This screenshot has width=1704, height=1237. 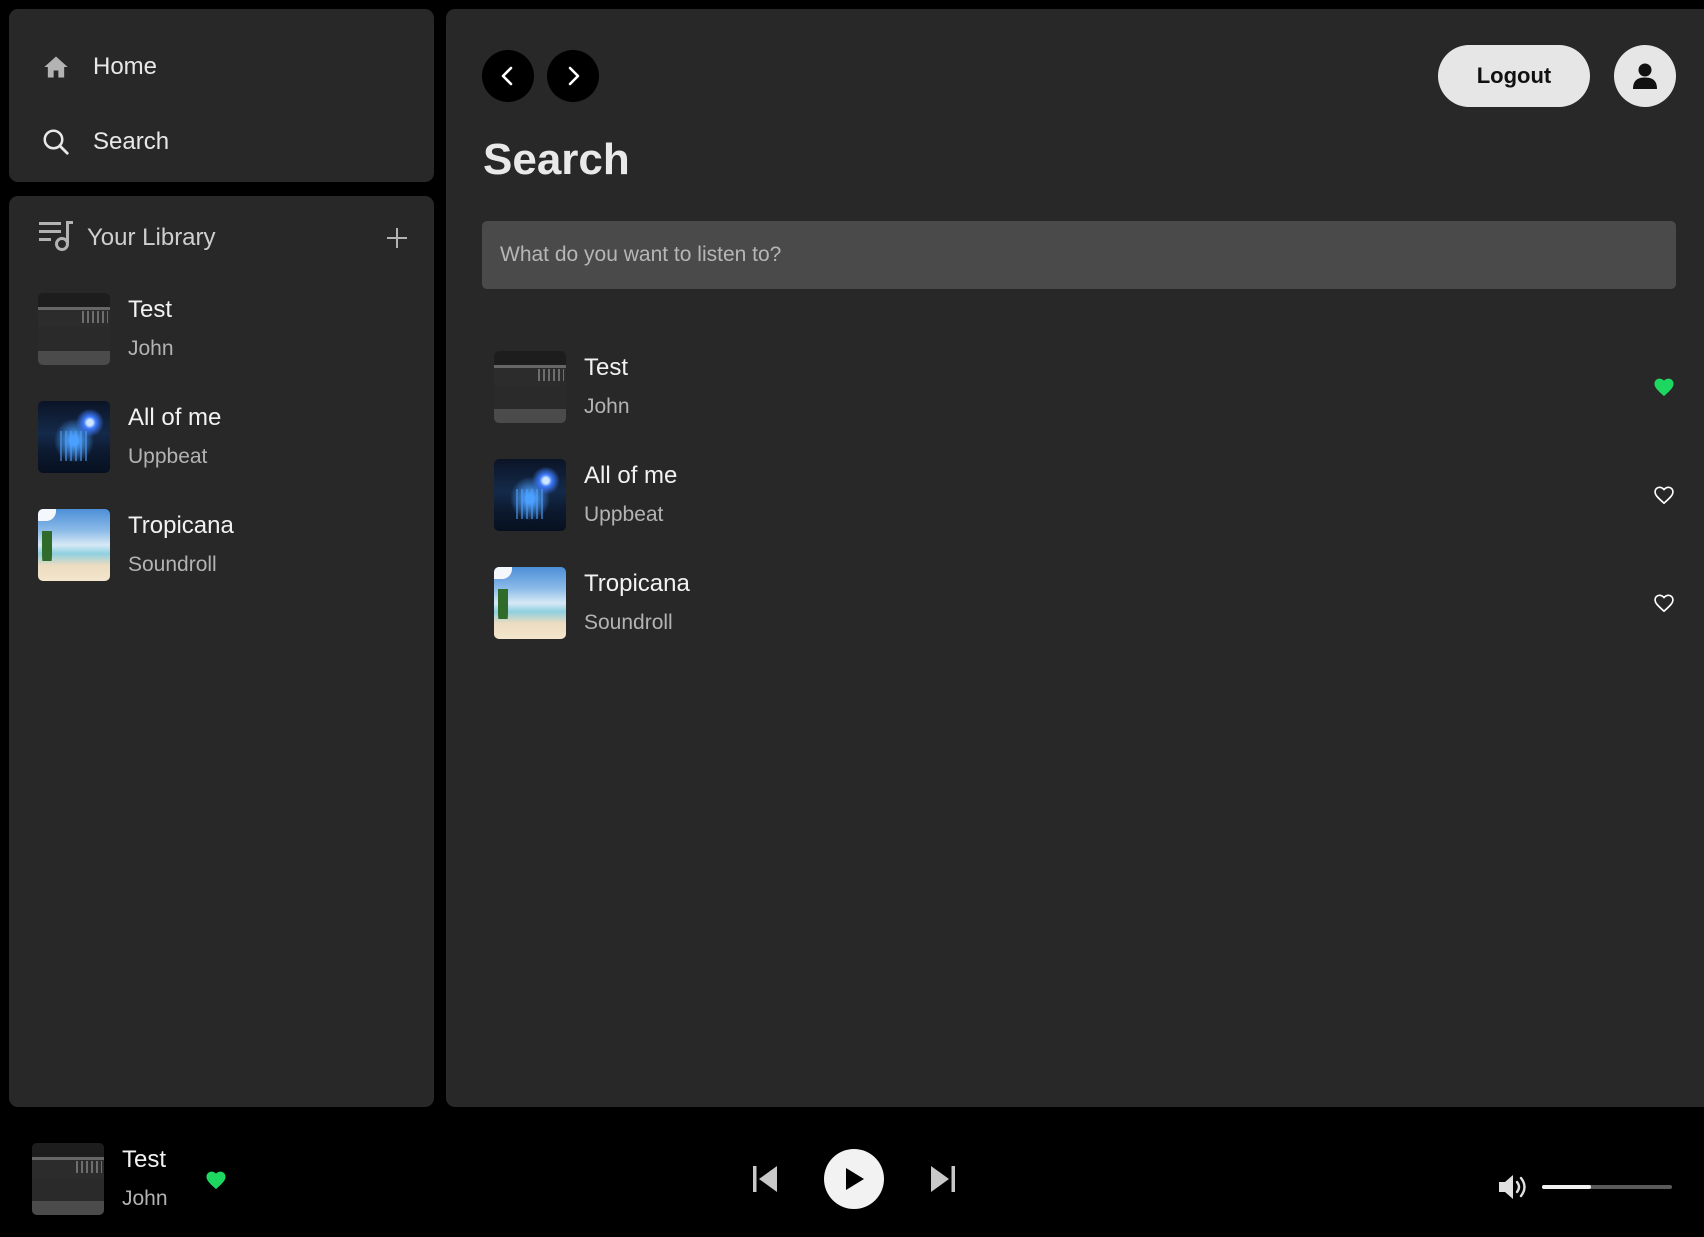 What do you see at coordinates (228, 545) in the screenshot?
I see `list-item: Tropicana Soundroll` at bounding box center [228, 545].